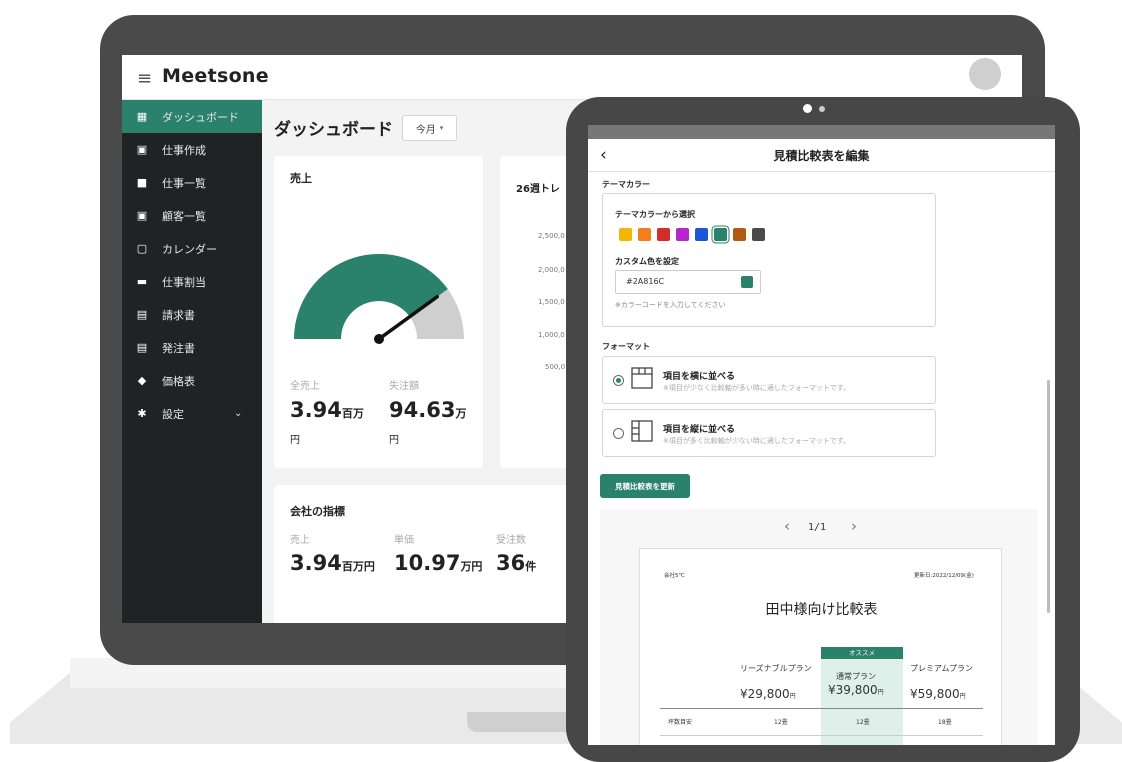 This screenshot has width=1122, height=762. What do you see at coordinates (333, 130) in the screenshot?
I see `page-title: ダッシュボード` at bounding box center [333, 130].